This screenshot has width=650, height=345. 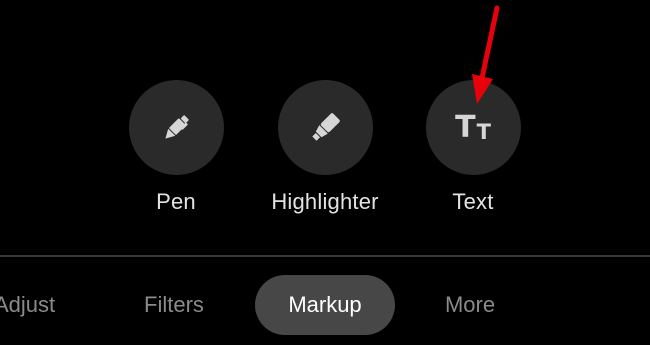 What do you see at coordinates (465, 127) in the screenshot?
I see `text-format-icon-big-t: T` at bounding box center [465, 127].